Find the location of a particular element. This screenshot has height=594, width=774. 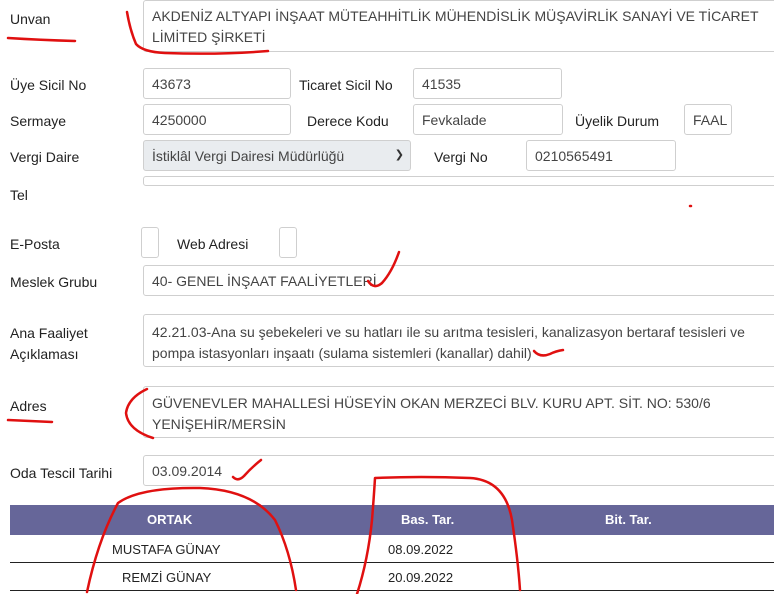

ortak-table-header: ORTAK Bas. Tar. Bit. Tar. is located at coordinates (392, 520).